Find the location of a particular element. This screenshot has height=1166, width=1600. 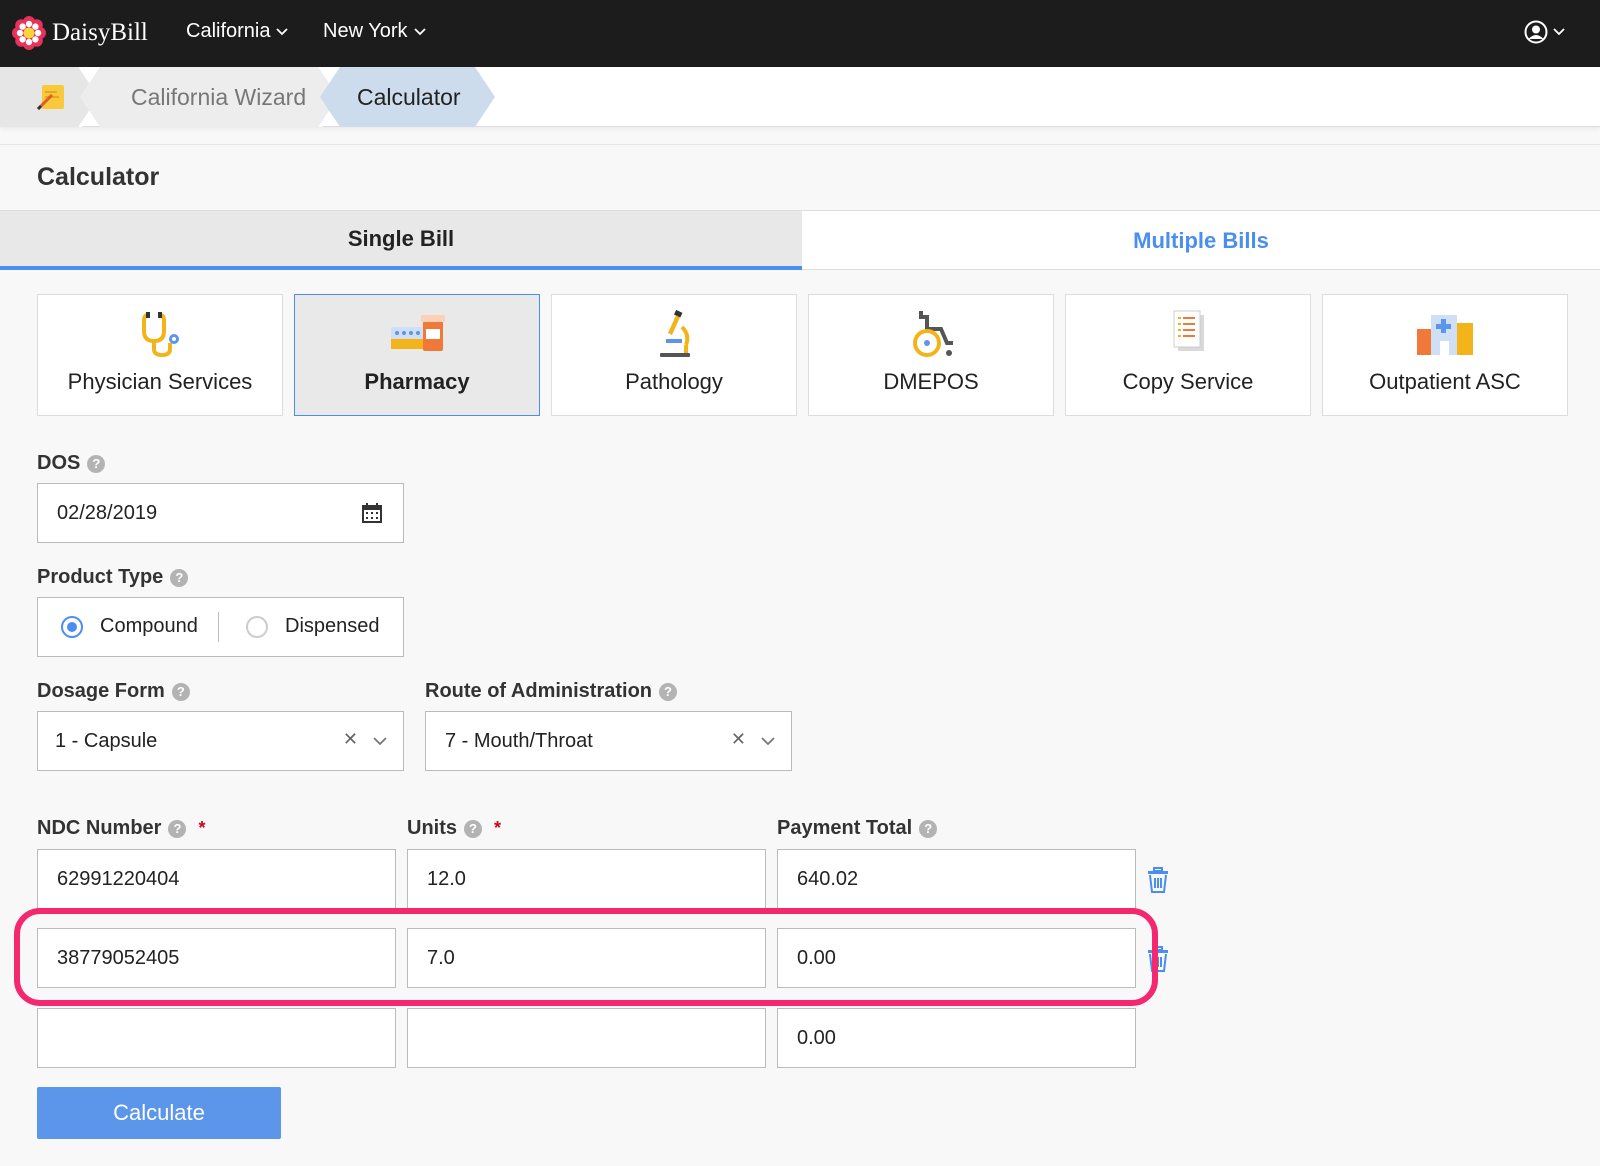

radio-compound: Compound is located at coordinates (129, 626).